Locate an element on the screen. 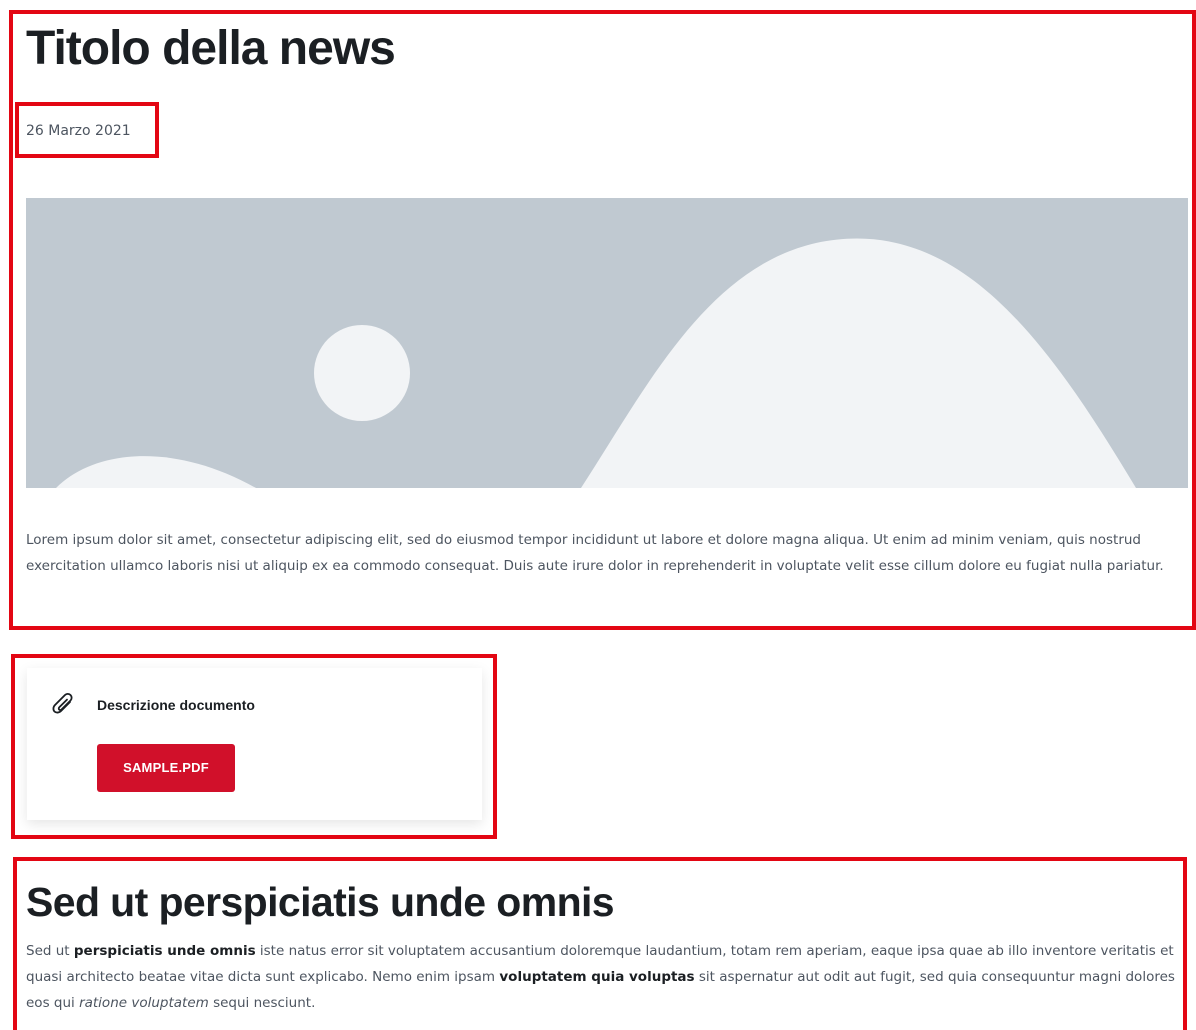 This screenshot has height=1030, width=1196. document-description: Descrizione documento is located at coordinates (176, 705).